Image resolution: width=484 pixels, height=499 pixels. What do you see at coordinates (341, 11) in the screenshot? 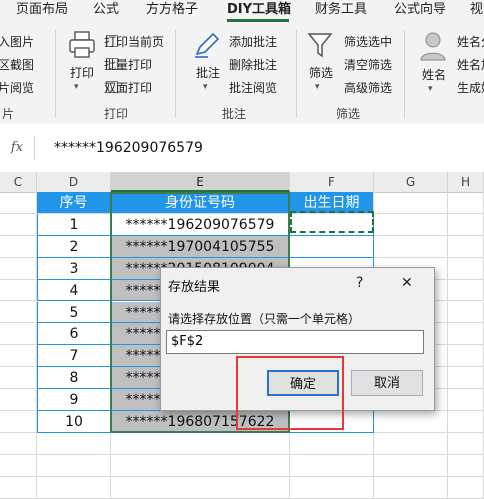
I see `menu-finance-tools: 财务工具` at bounding box center [341, 11].